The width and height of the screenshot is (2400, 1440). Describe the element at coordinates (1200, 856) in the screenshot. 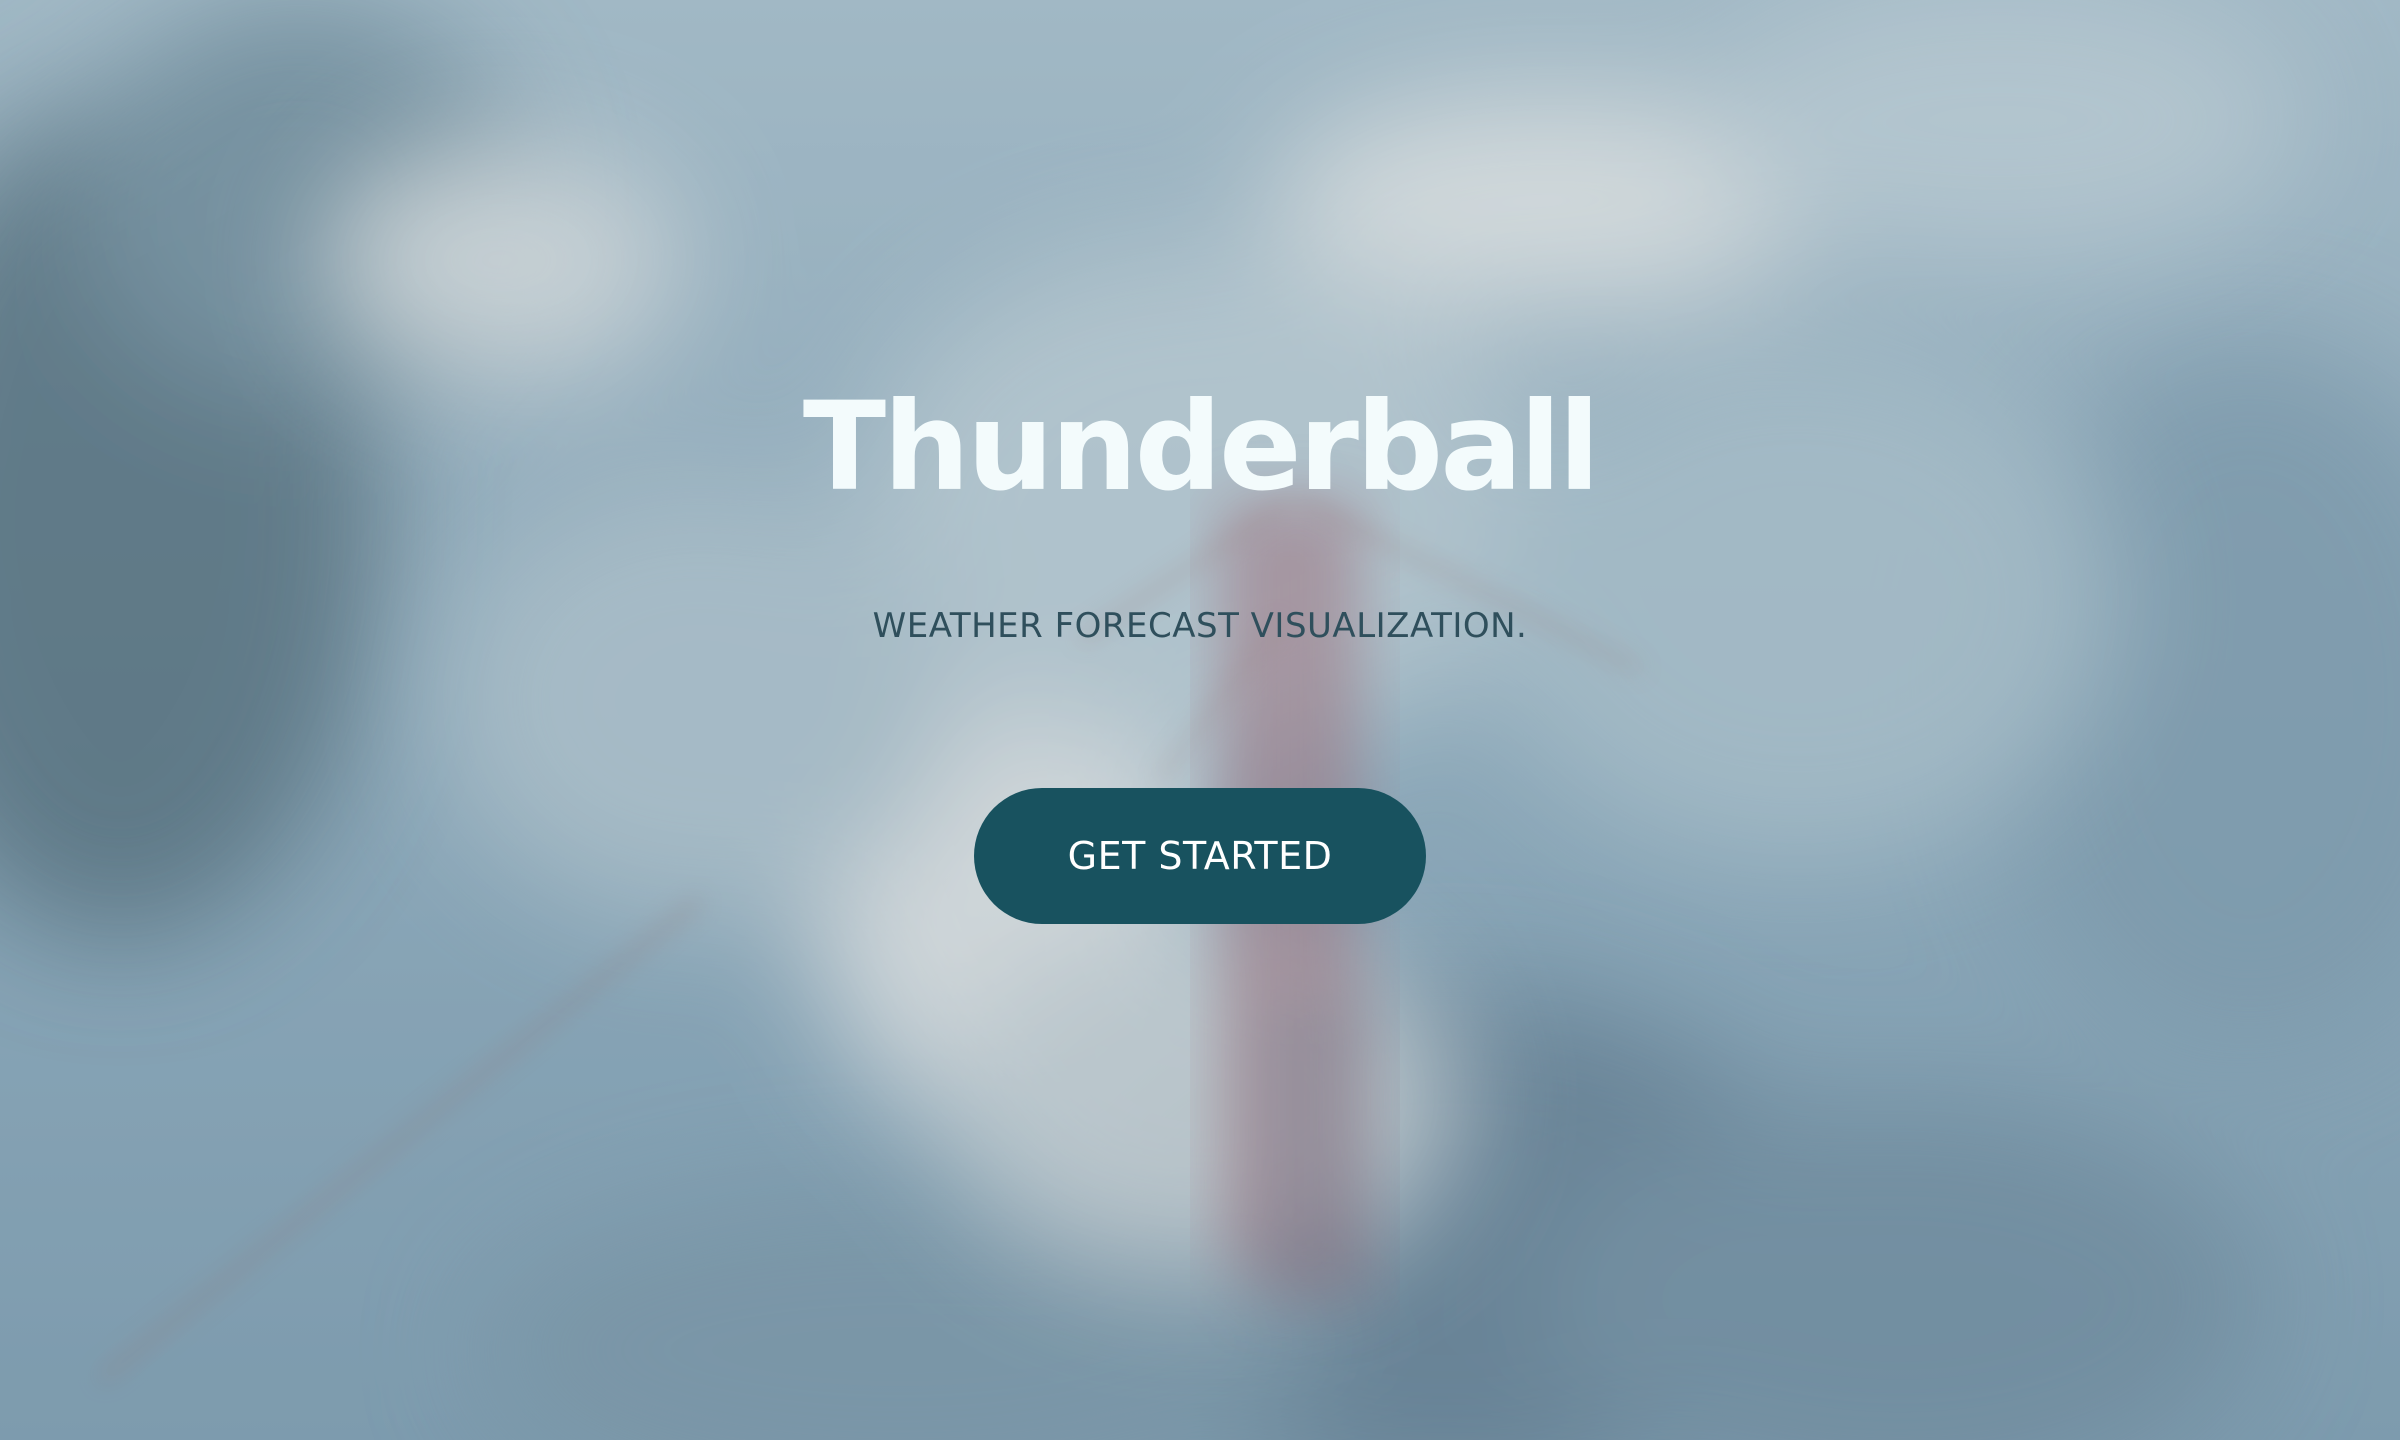

I see `get-started-button: GET STARTED` at that location.